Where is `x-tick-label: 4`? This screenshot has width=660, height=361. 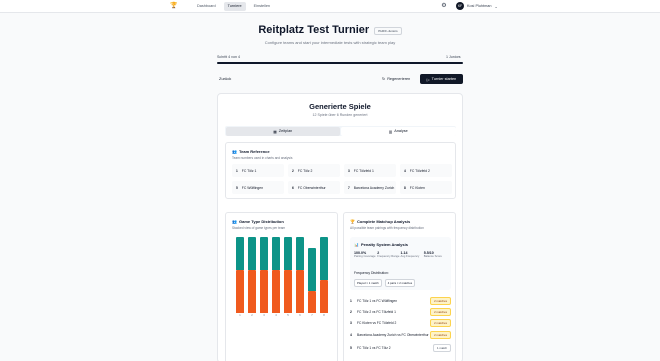 x-tick-label: 4 is located at coordinates (276, 315).